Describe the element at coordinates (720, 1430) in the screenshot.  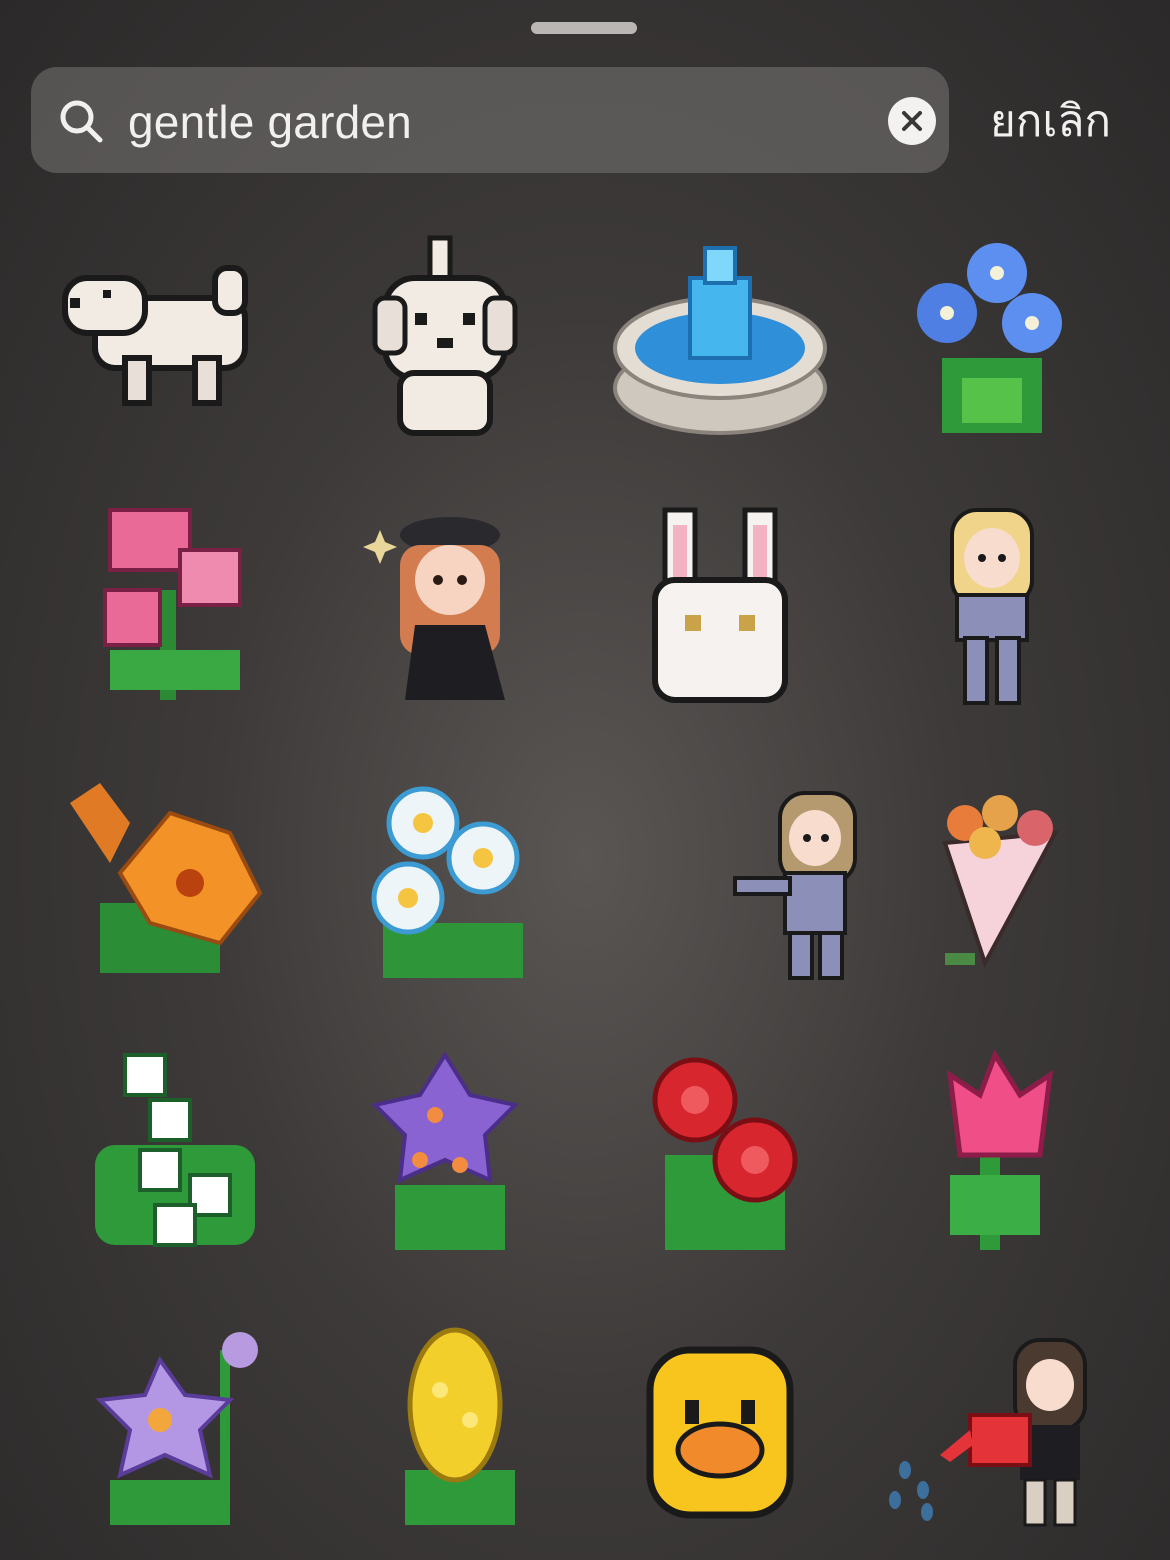
I see `sticker-yellow-duck` at that location.